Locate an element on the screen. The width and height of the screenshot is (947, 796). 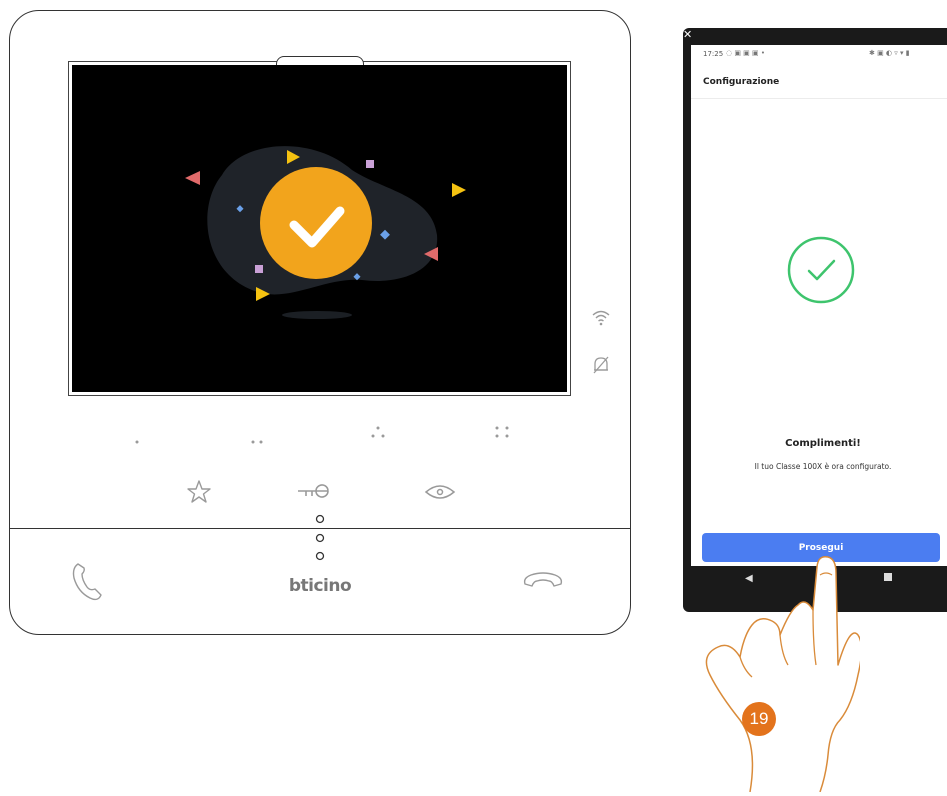
brand-logo: bticino is located at coordinates (320, 585).